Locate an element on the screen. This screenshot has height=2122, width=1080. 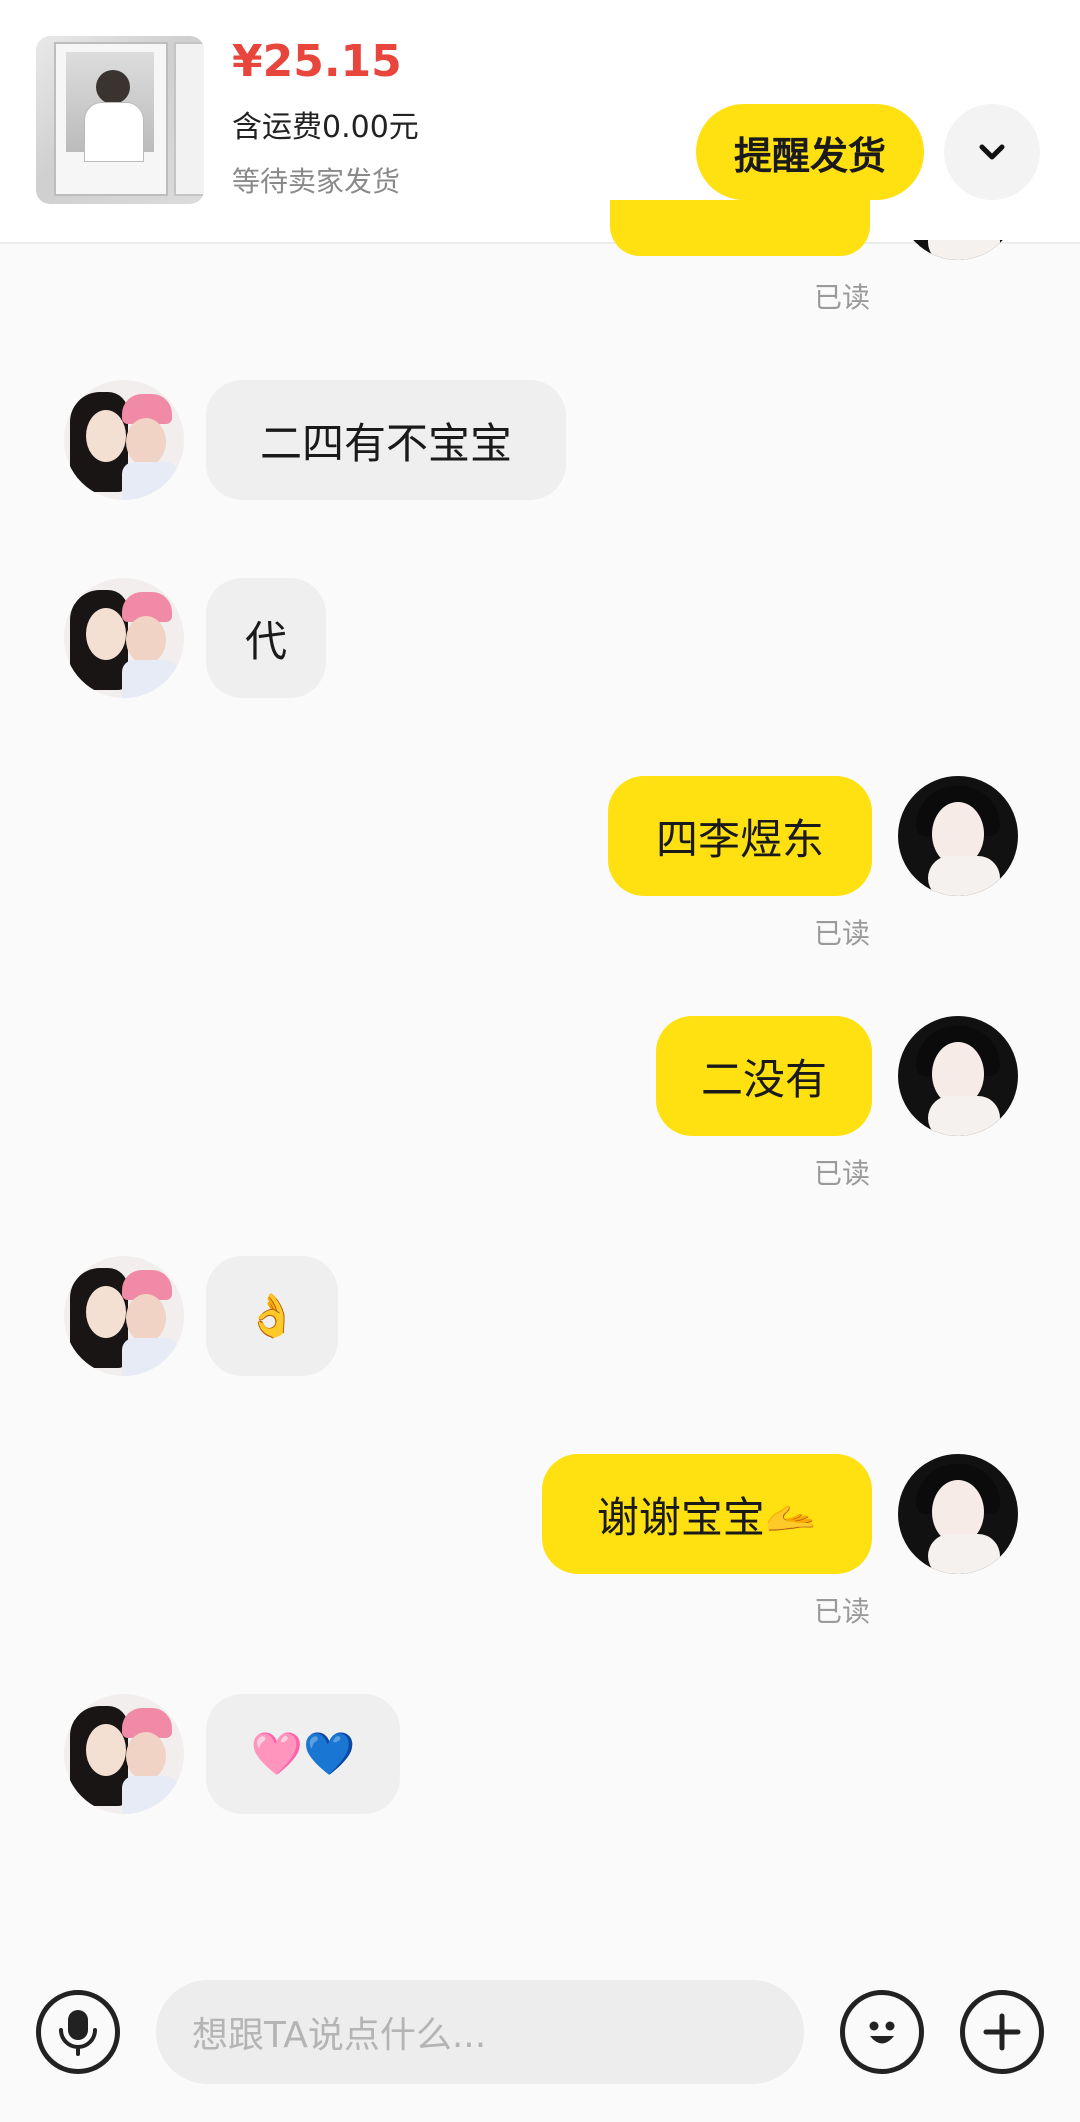
expand-button is located at coordinates (992, 152).